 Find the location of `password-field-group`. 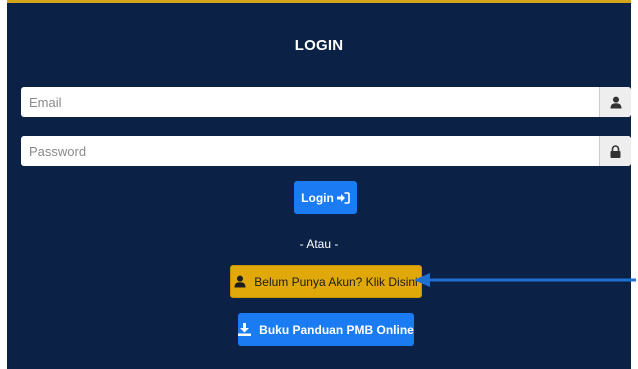

password-field-group is located at coordinates (326, 151).